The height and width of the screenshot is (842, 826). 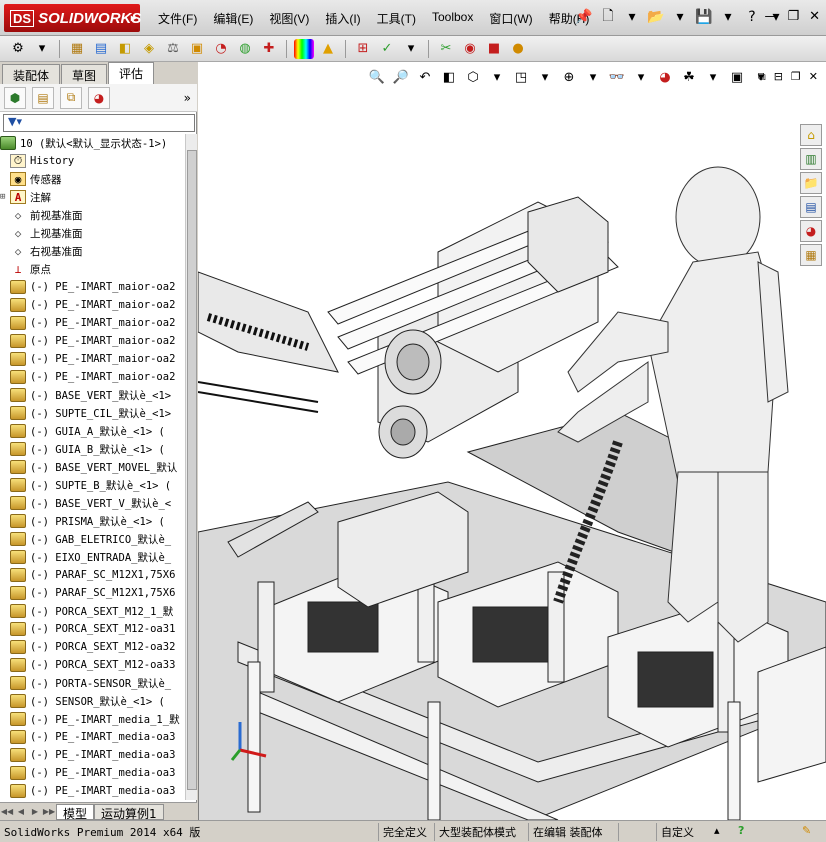 What do you see at coordinates (91, 251) in the screenshot?
I see `tree-item: ◇ 右视基准面` at bounding box center [91, 251].